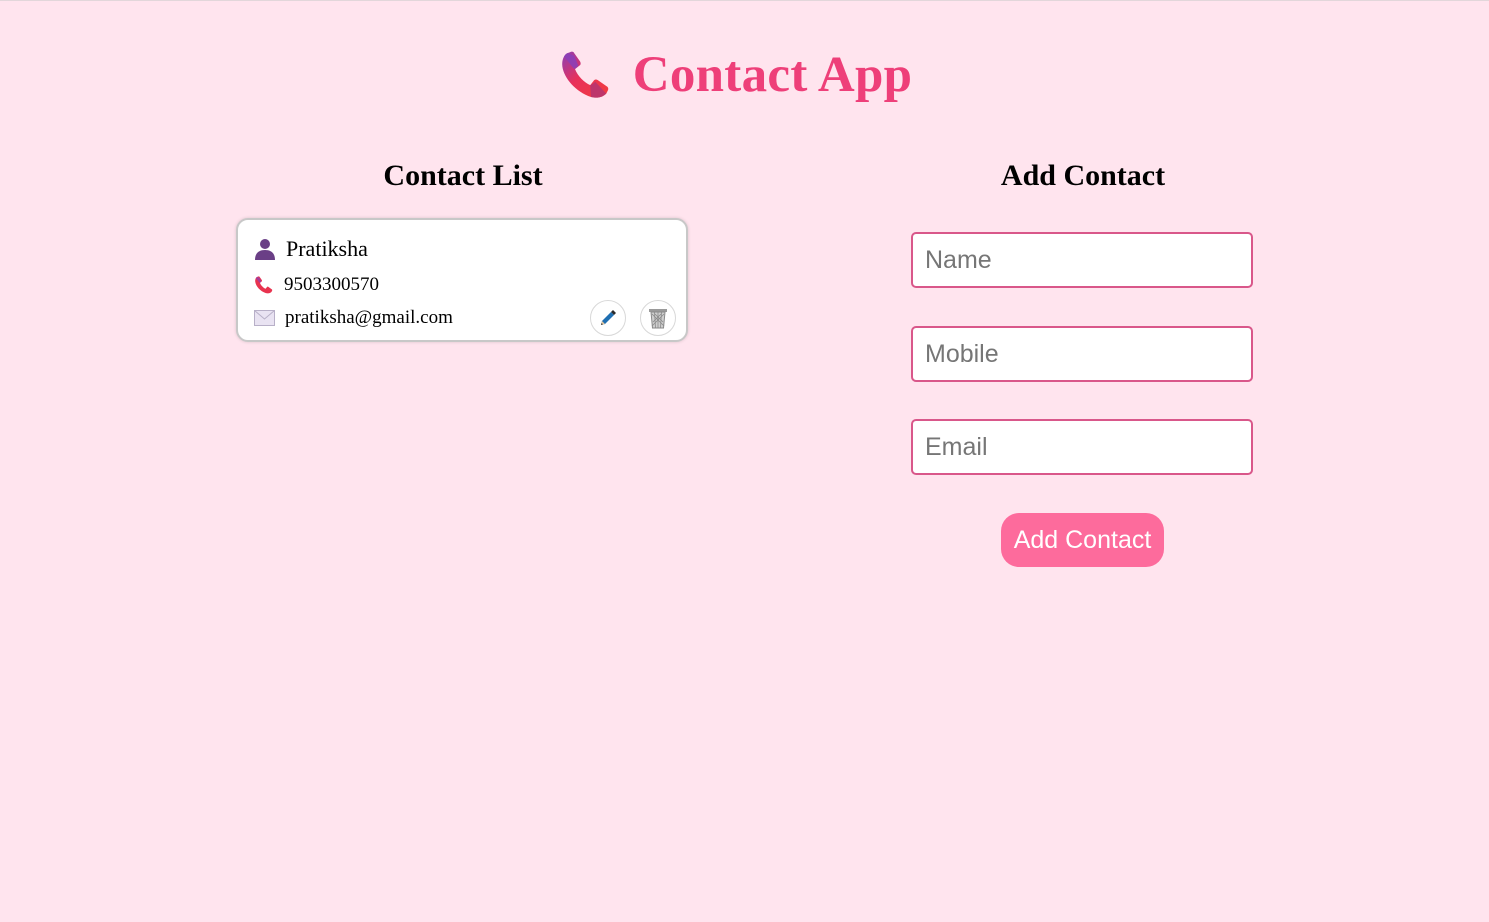 The height and width of the screenshot is (922, 1489). I want to click on pencil-icon, so click(608, 317).